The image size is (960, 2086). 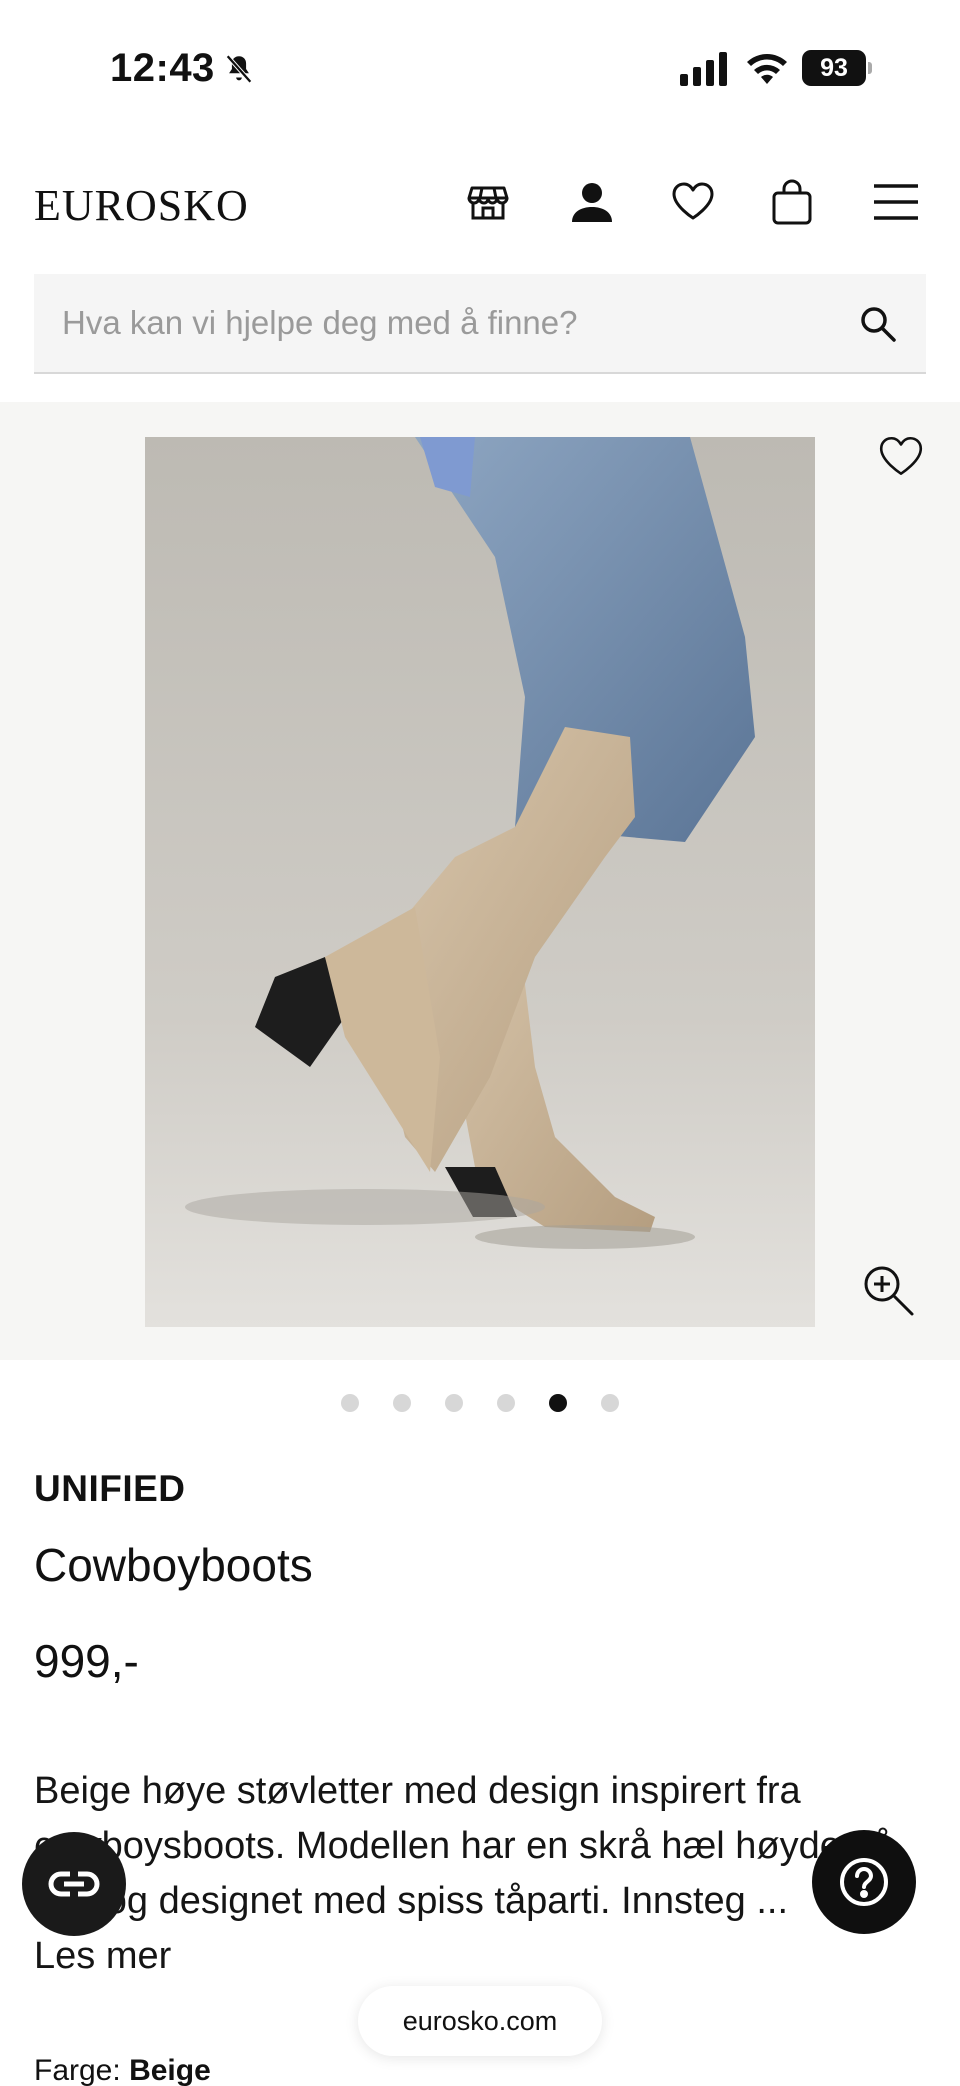 I want to click on cellular-signal-icon, so click(x=703, y=69).